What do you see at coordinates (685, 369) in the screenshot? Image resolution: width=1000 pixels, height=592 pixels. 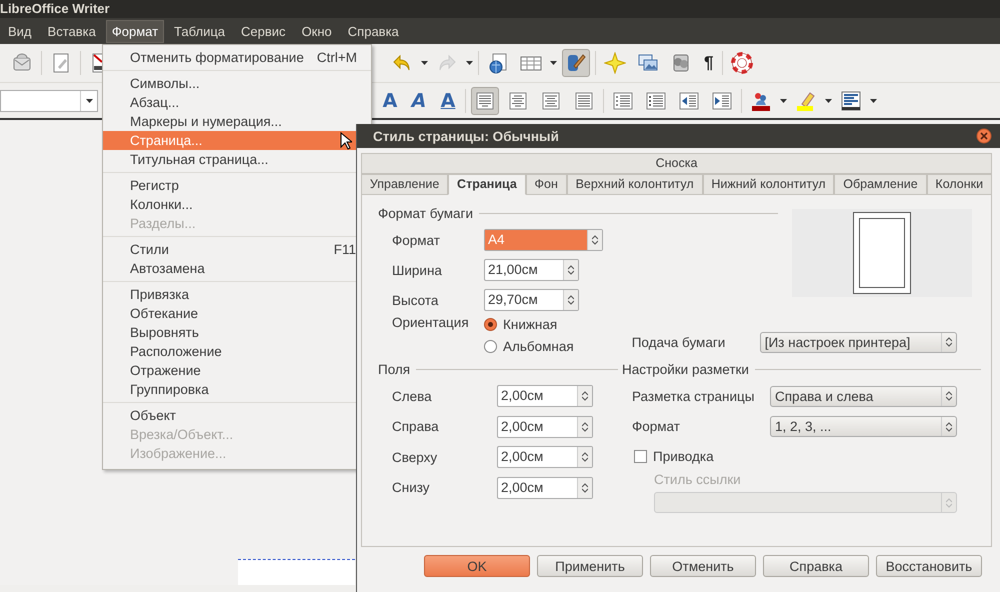 I see `section-heading: Настройки разметки` at bounding box center [685, 369].